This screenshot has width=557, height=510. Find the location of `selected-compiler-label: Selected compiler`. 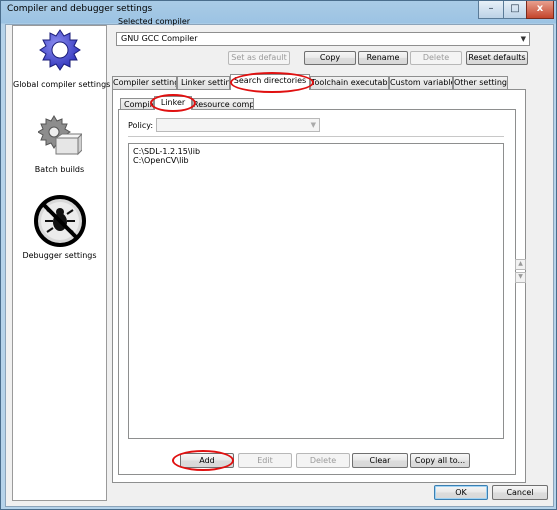

selected-compiler-label: Selected compiler is located at coordinates (154, 21).